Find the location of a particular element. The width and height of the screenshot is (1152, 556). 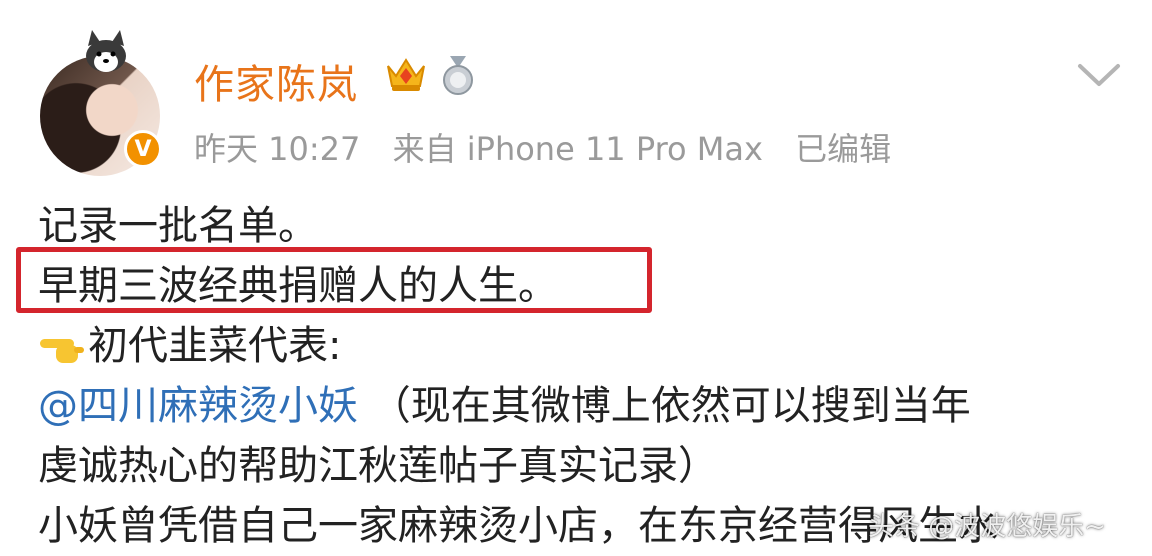

mention-link: @四川麻辣烫小妖 is located at coordinates (198, 406).